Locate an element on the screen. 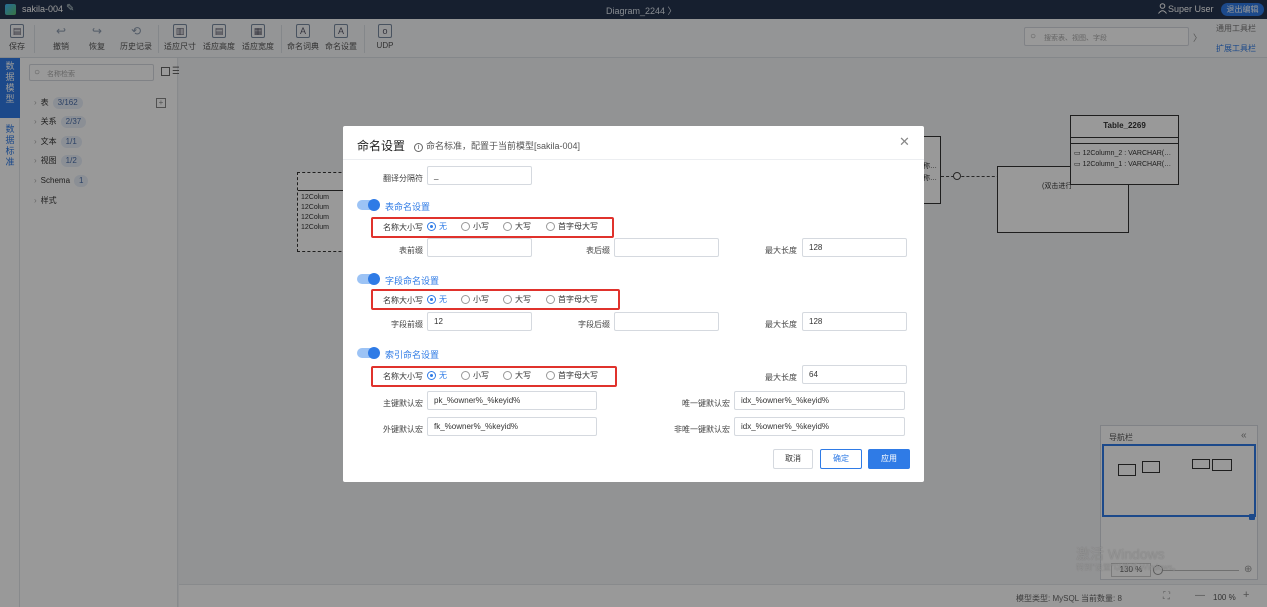 This screenshot has width=1267, height=607. field-case-none: 无 is located at coordinates (437, 299).